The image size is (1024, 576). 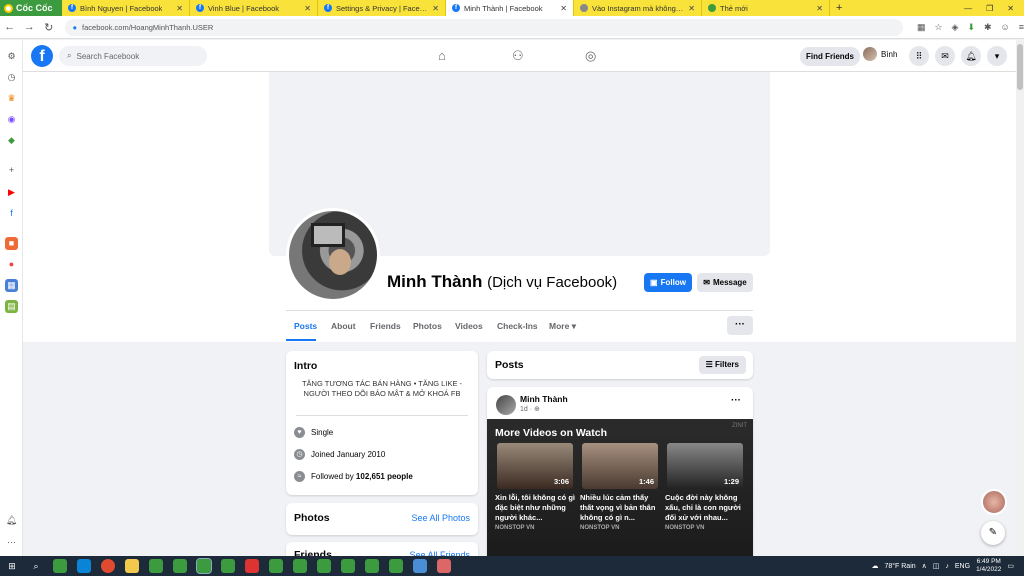 I want to click on coccoc-logo: Cốc Cốc, so click(x=31, y=8).